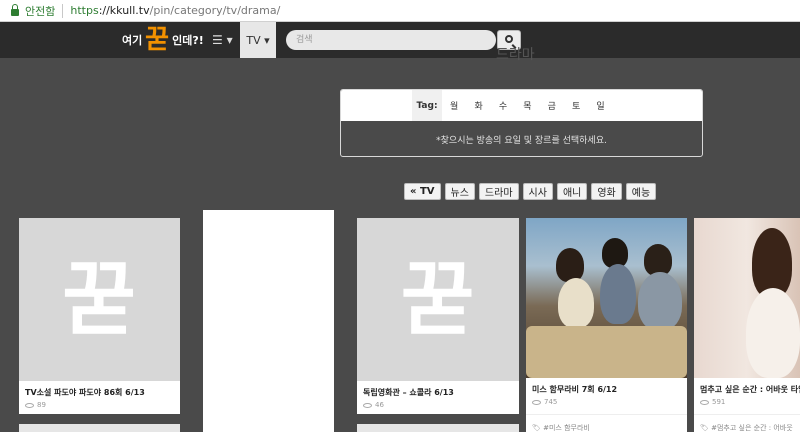 The height and width of the screenshot is (432, 800). What do you see at coordinates (747, 400) in the screenshot?
I see `card-views: 591` at bounding box center [747, 400].